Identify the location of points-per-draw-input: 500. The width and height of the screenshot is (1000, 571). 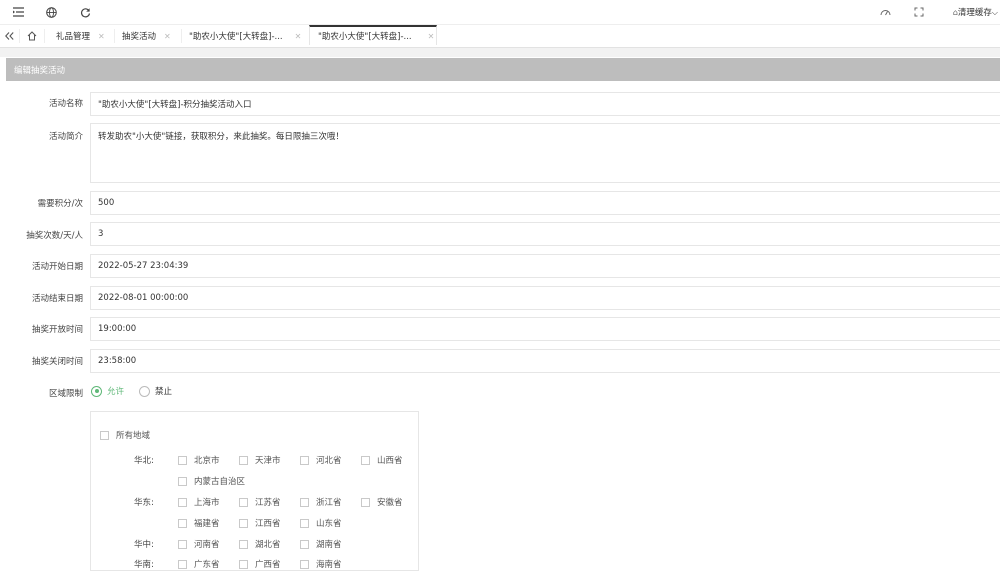
(545, 203).